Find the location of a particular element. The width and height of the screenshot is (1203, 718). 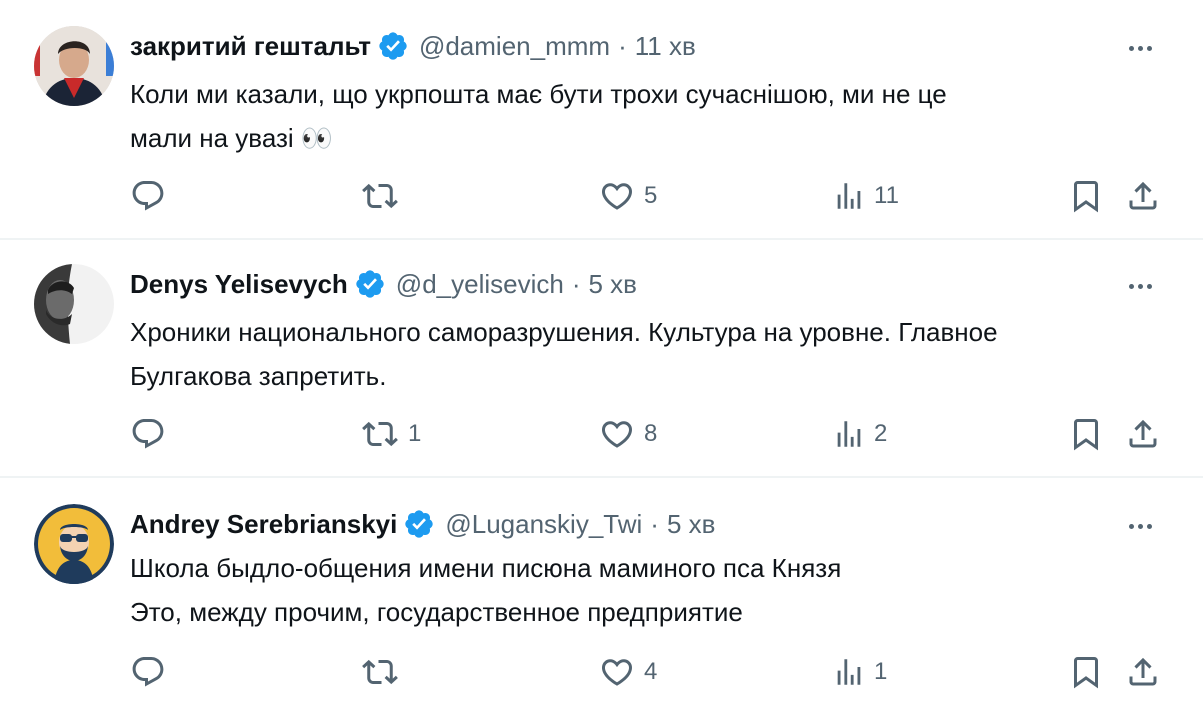

views-button: 2 is located at coordinates (859, 434).